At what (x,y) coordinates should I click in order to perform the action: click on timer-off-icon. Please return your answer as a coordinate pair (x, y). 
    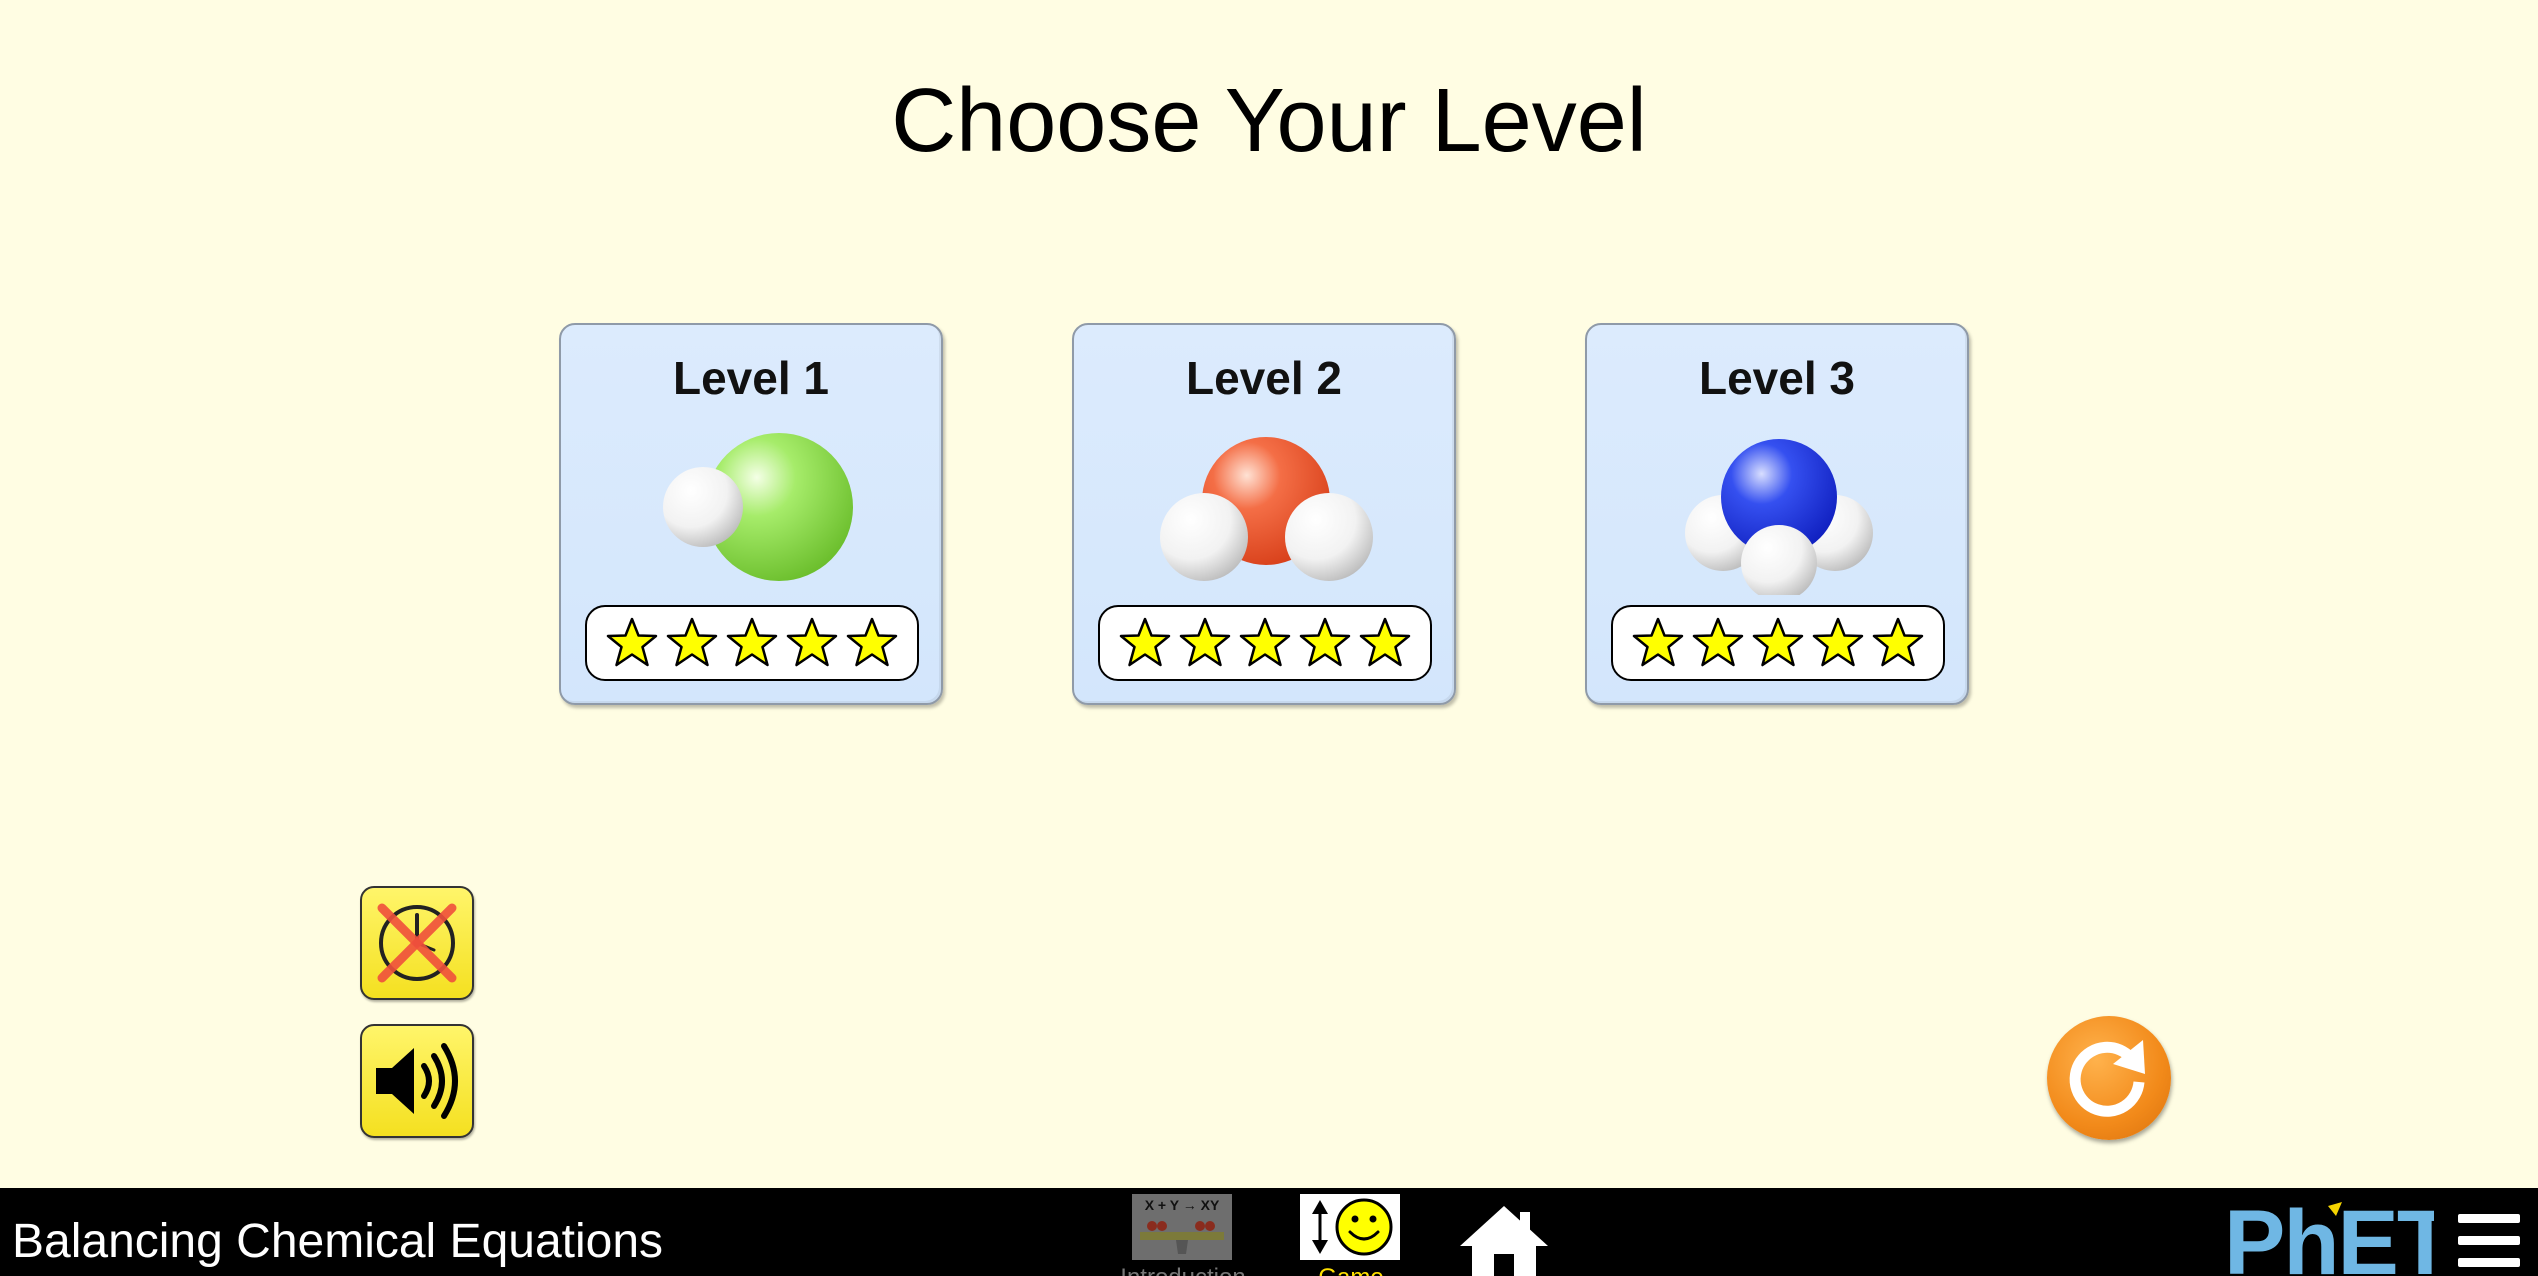
    Looking at the image, I should click on (417, 943).